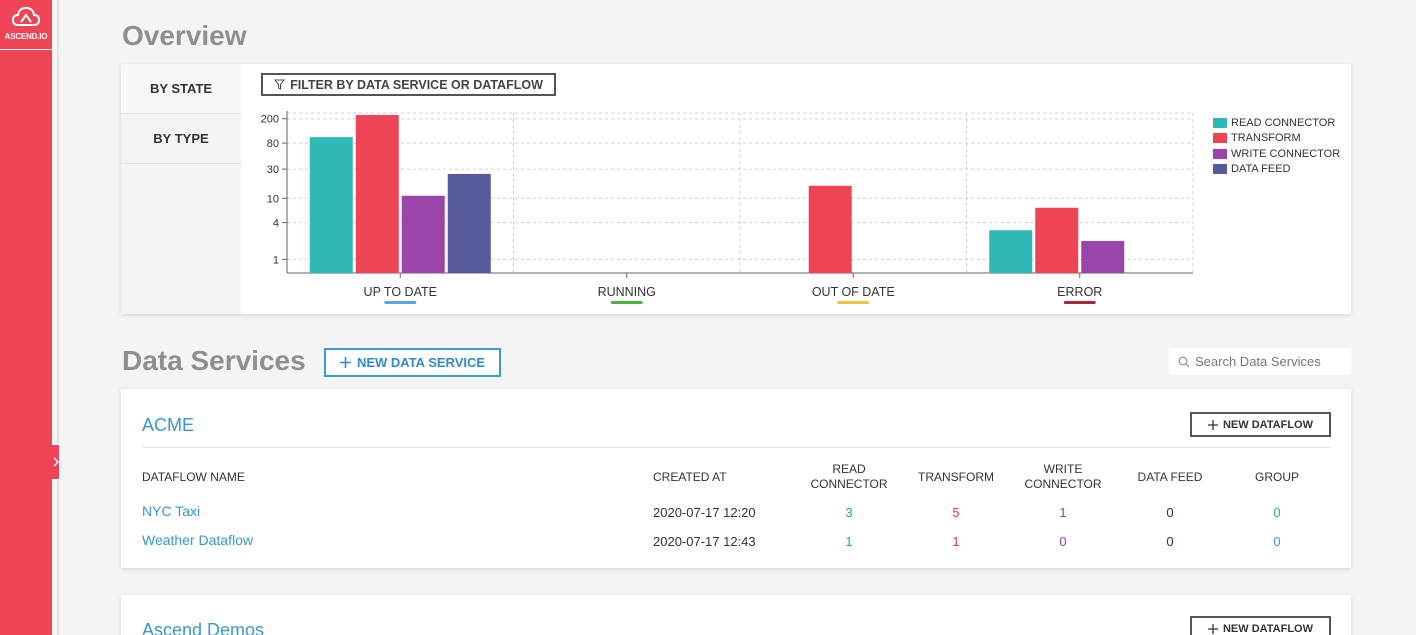 The image size is (1416, 635). What do you see at coordinates (1063, 541) in the screenshot?
I see `write-count: 0` at bounding box center [1063, 541].